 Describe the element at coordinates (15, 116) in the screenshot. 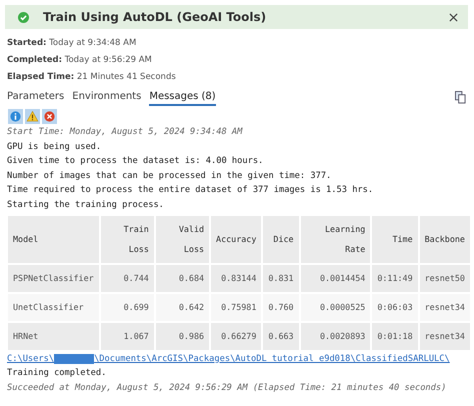

I see `info-filter-icon` at that location.